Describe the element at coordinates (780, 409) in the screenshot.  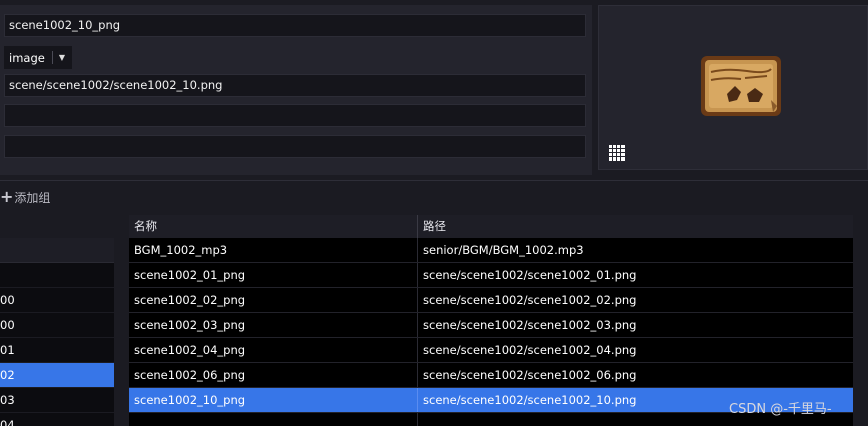
I see `watermark: CSDN @-千里马-` at that location.